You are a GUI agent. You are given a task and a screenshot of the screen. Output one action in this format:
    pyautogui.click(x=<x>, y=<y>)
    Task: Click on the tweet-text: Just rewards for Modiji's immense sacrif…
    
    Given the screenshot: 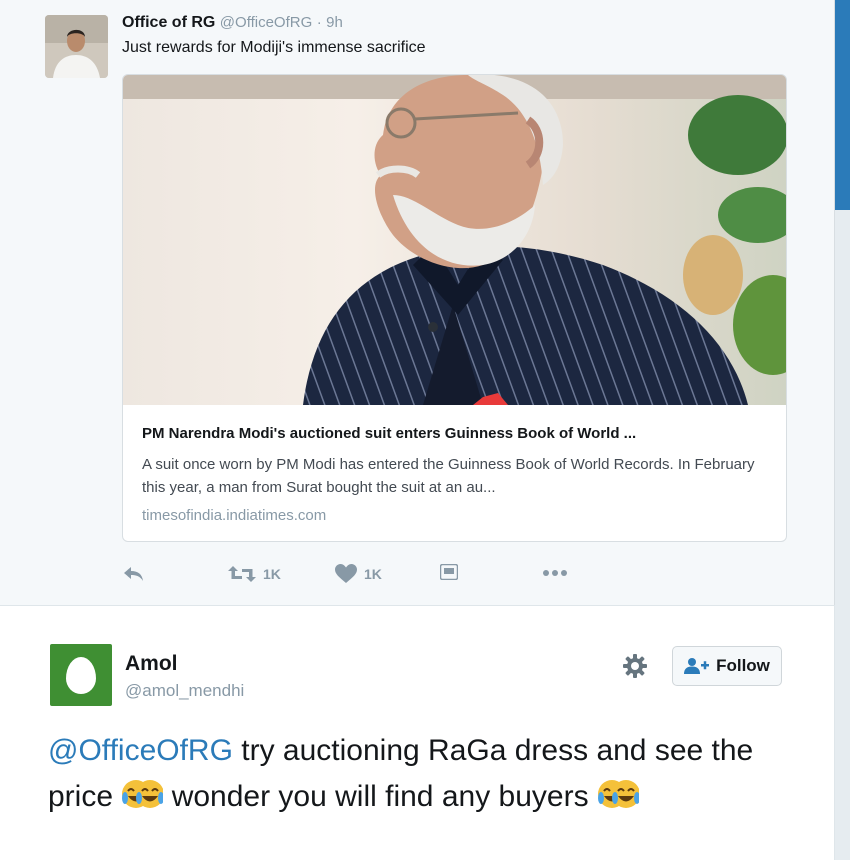 What is the action you would take?
    pyautogui.click(x=274, y=47)
    